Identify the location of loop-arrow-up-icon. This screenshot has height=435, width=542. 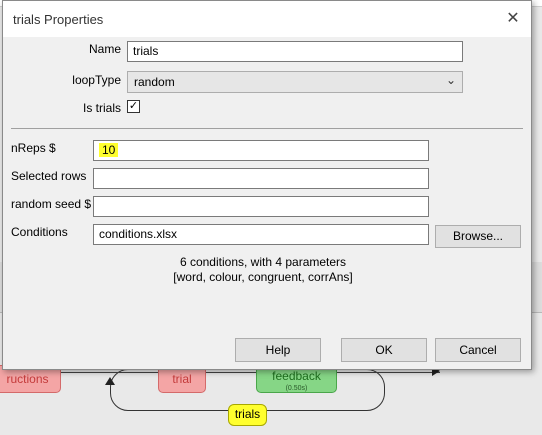
(110, 381).